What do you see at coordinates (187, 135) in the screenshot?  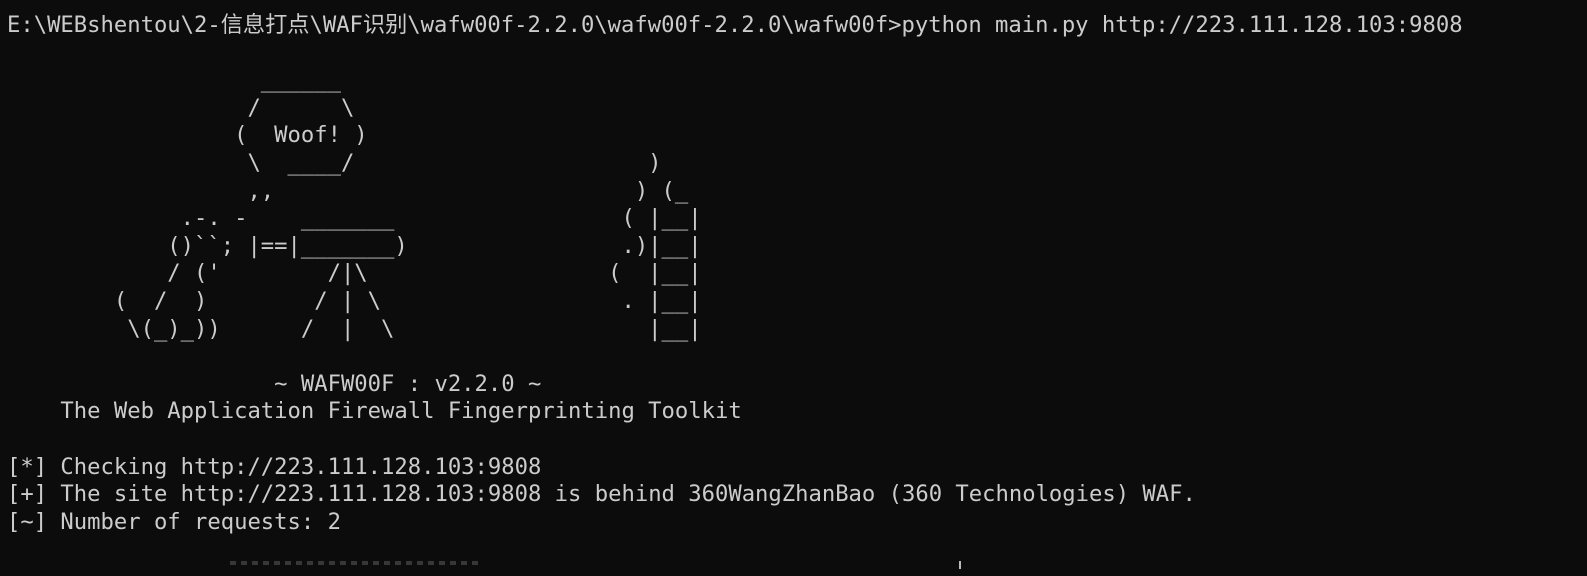 I see `banner-art-line: ( Woof! )` at bounding box center [187, 135].